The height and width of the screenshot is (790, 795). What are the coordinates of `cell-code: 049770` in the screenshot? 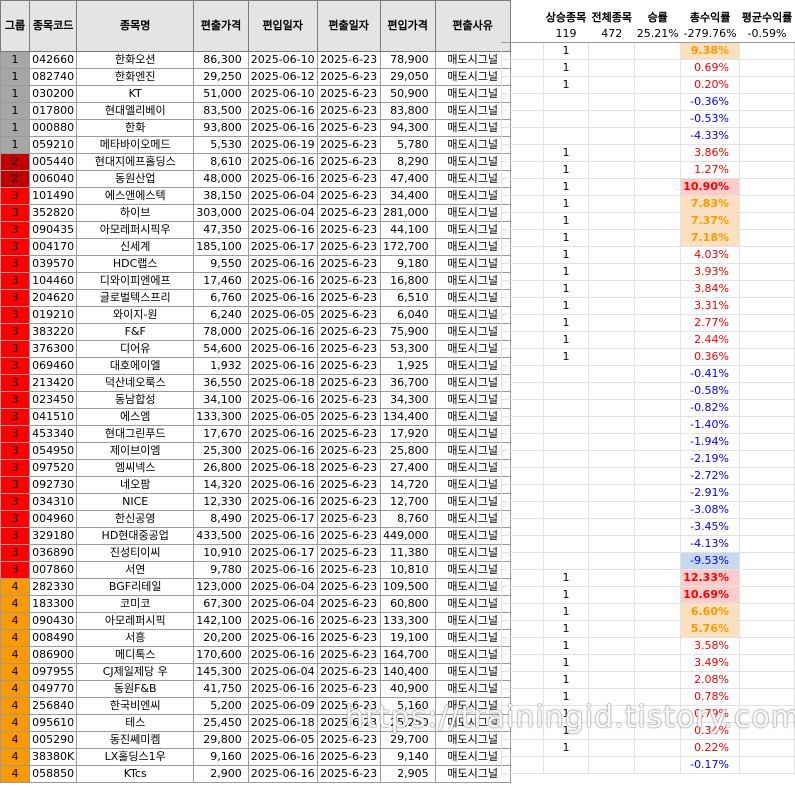 It's located at (53, 689).